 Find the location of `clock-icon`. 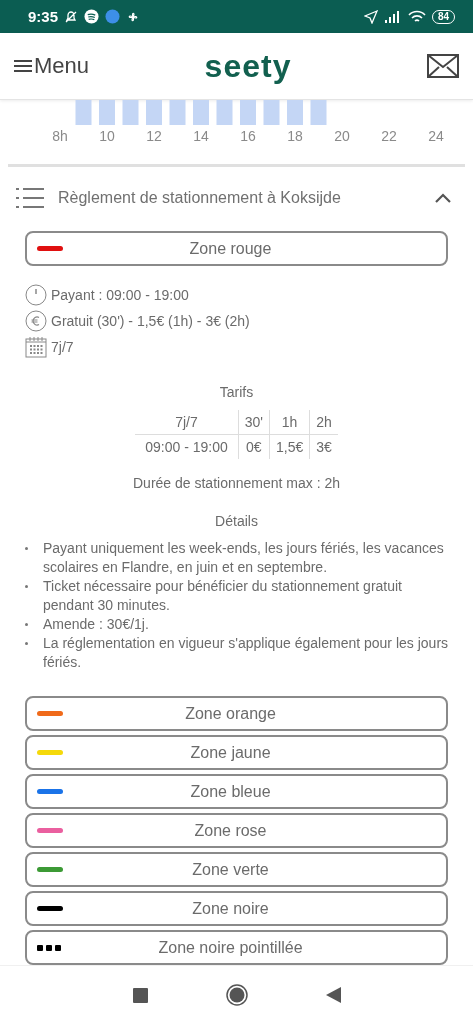

clock-icon is located at coordinates (36, 295).